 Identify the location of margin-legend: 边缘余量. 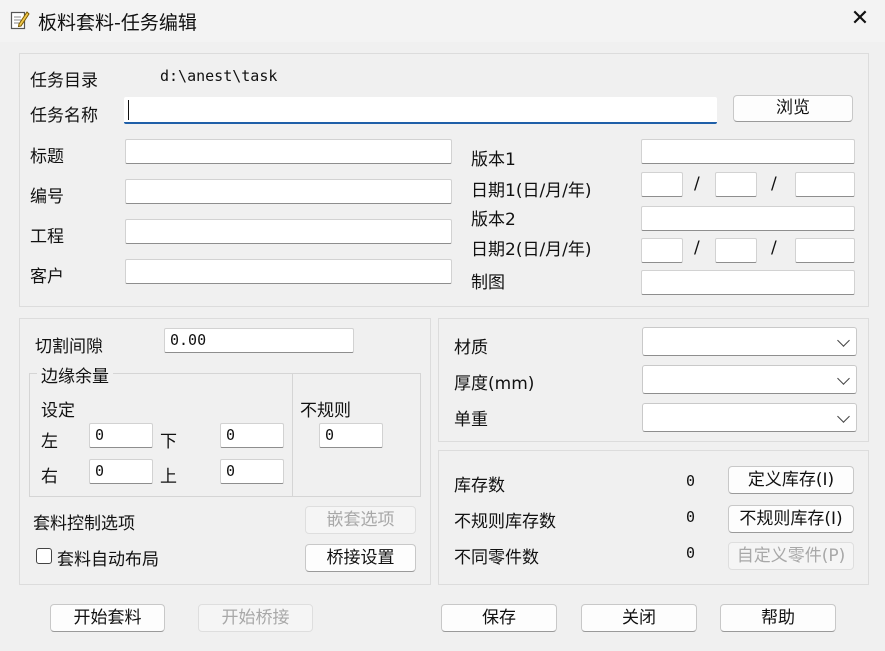
(75, 374).